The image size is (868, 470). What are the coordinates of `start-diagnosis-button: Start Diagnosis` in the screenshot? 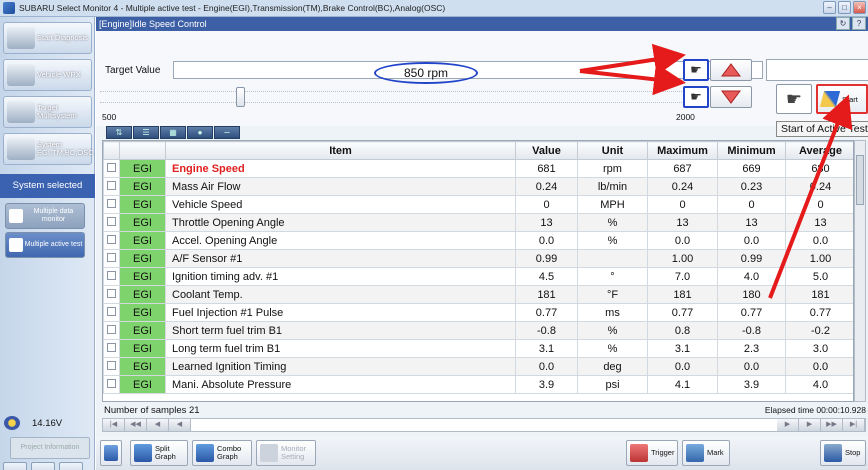 It's located at (47, 38).